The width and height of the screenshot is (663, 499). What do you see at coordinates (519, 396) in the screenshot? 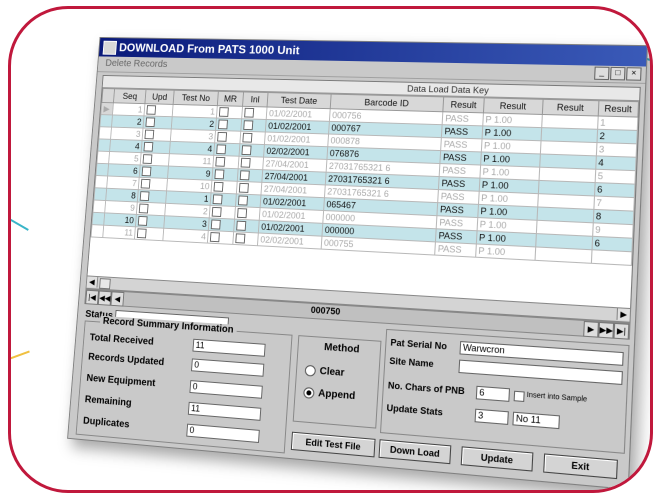
I see `insert-checkbox` at bounding box center [519, 396].